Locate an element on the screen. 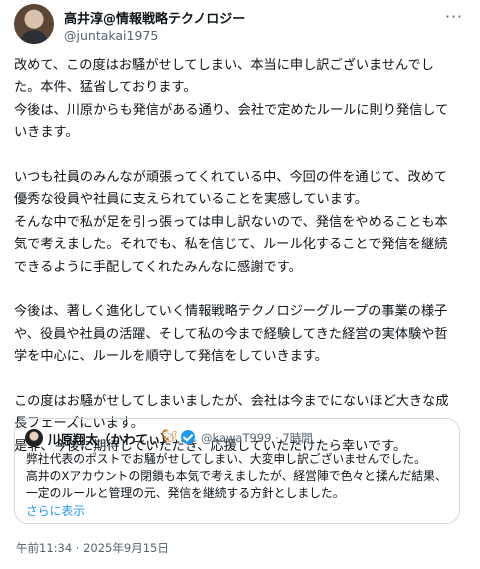  tweet-header: 高井淳@情報戦略テクノロジー @juntakai1975 ··· is located at coordinates (240, 26).